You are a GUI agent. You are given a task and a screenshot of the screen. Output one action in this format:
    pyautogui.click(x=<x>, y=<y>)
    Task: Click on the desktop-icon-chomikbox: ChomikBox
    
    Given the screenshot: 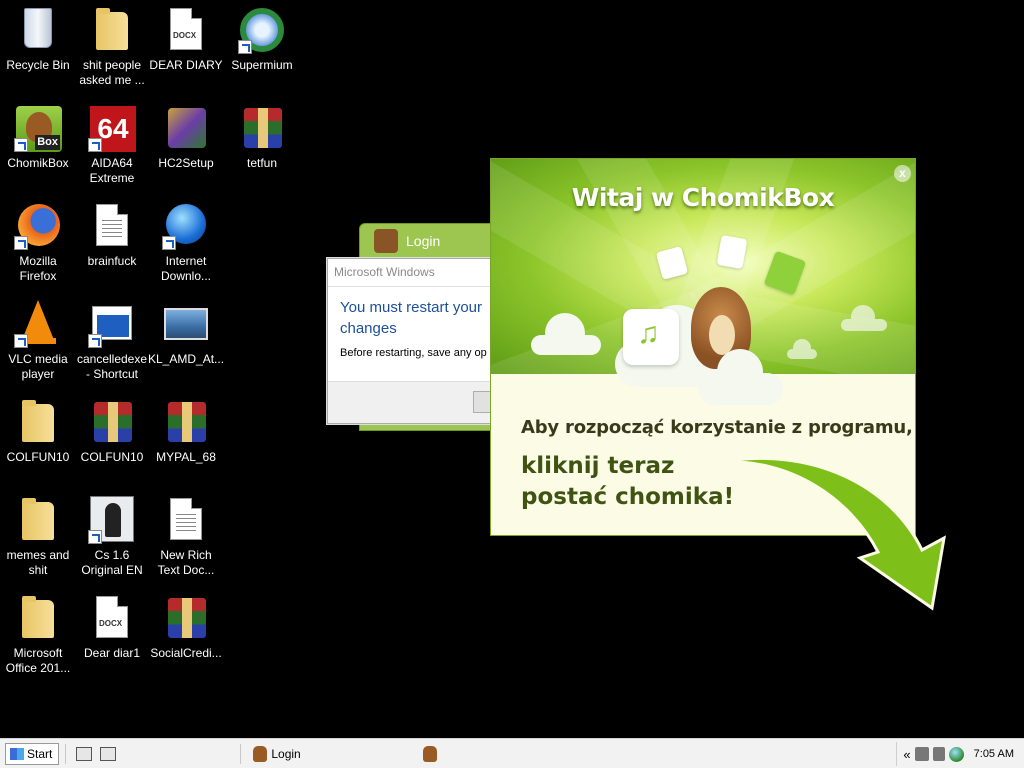 What is the action you would take?
    pyautogui.click(x=38, y=137)
    